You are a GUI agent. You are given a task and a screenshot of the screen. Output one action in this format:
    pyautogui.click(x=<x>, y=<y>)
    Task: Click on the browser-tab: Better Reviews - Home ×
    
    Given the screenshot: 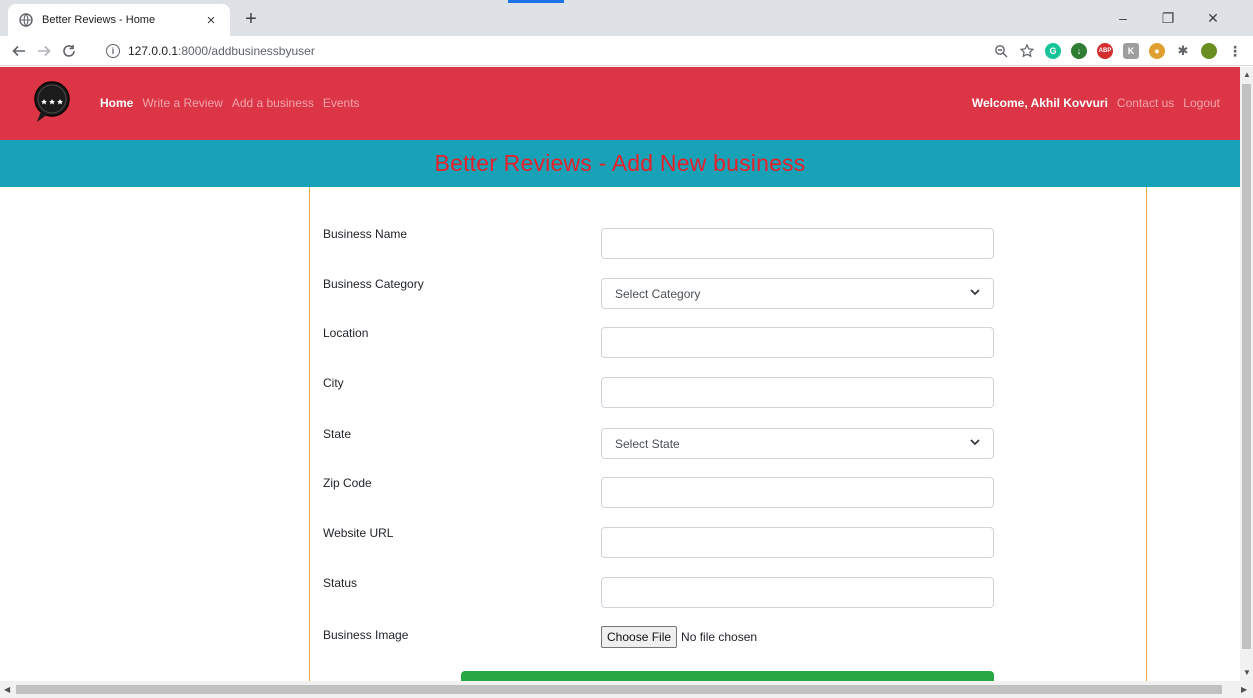 What is the action you would take?
    pyautogui.click(x=119, y=20)
    